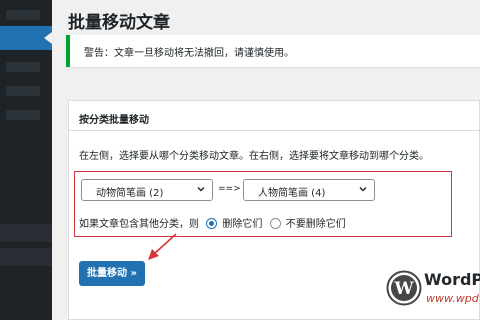 The width and height of the screenshot is (480, 320). Describe the element at coordinates (26, 160) in the screenshot. I see `admin-sidebar` at that location.